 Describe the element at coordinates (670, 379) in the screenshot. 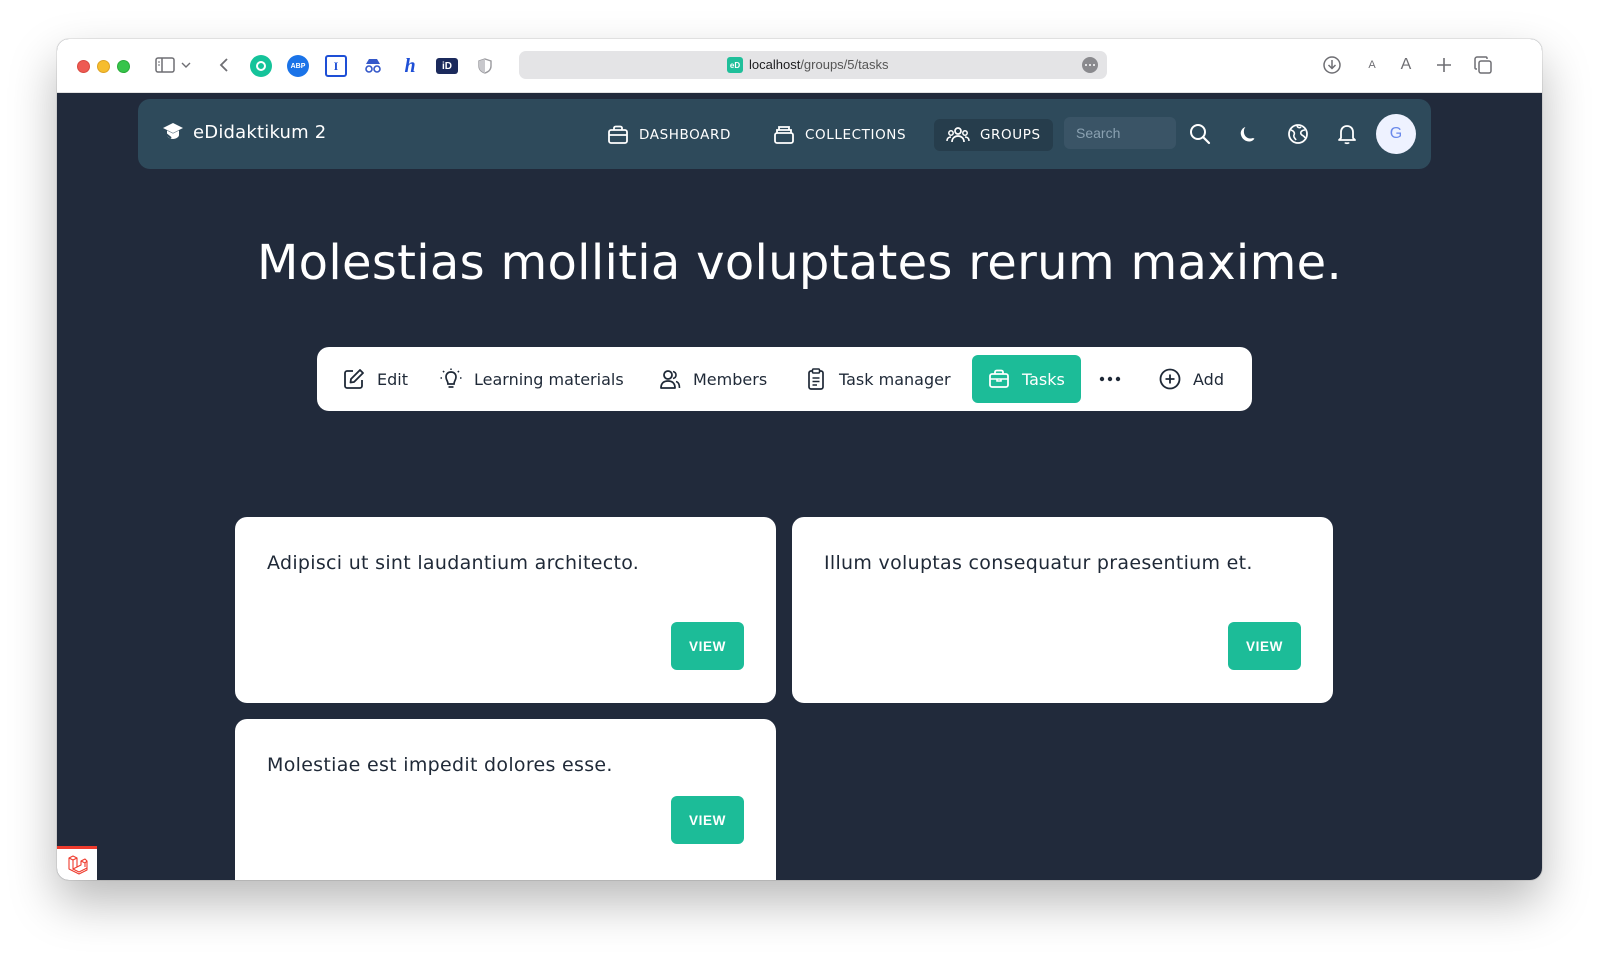

I see `members-icon` at that location.